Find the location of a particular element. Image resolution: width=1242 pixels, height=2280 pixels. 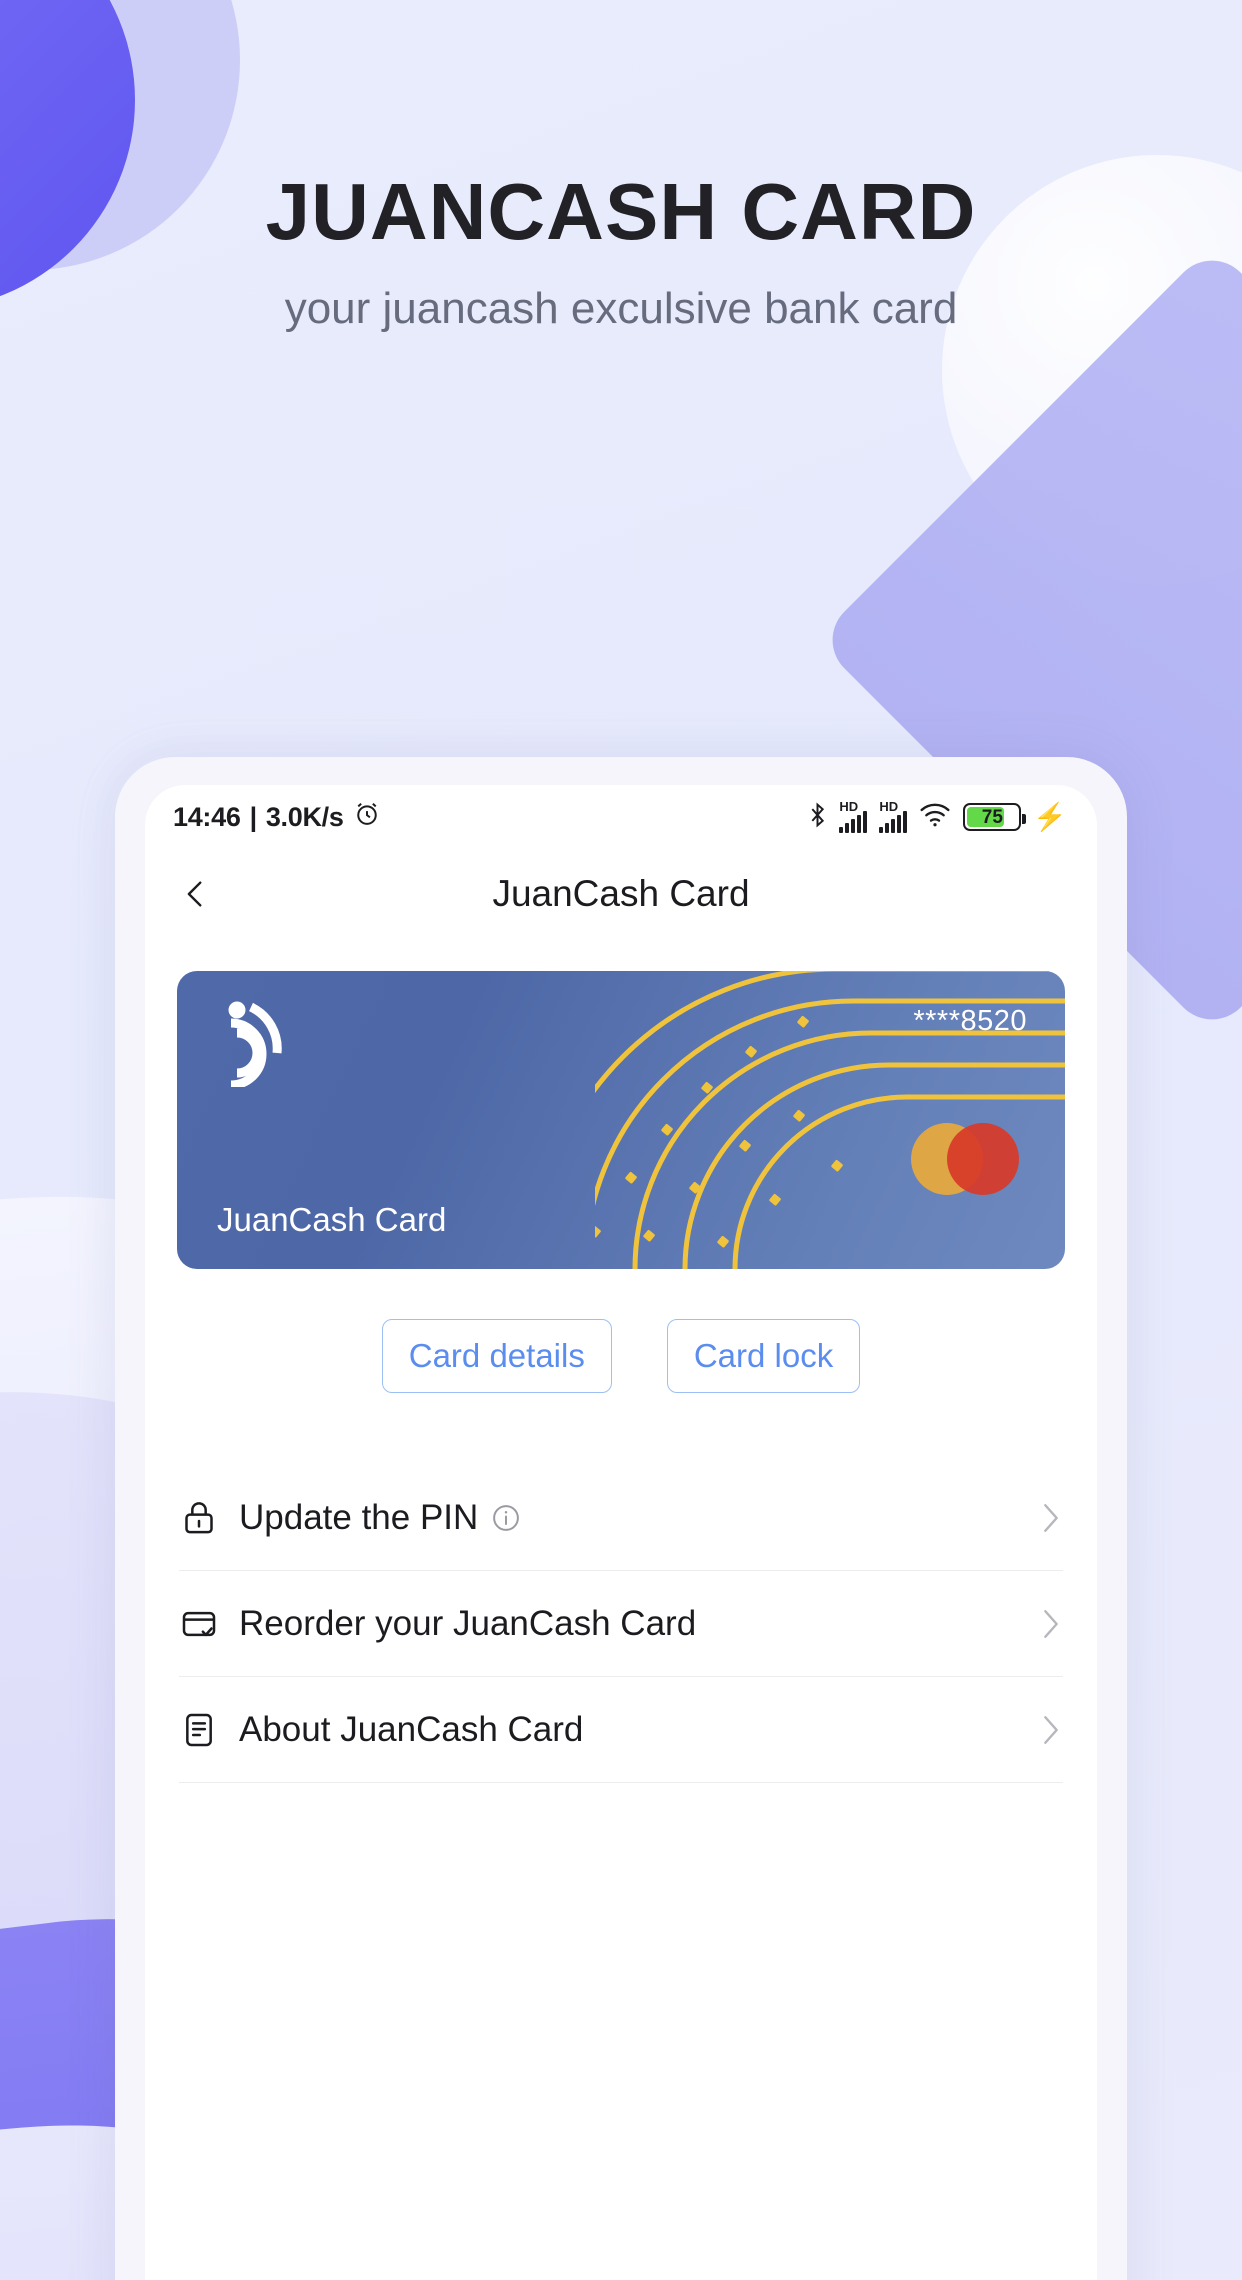

card-lock-button: Card lock is located at coordinates (763, 1356).